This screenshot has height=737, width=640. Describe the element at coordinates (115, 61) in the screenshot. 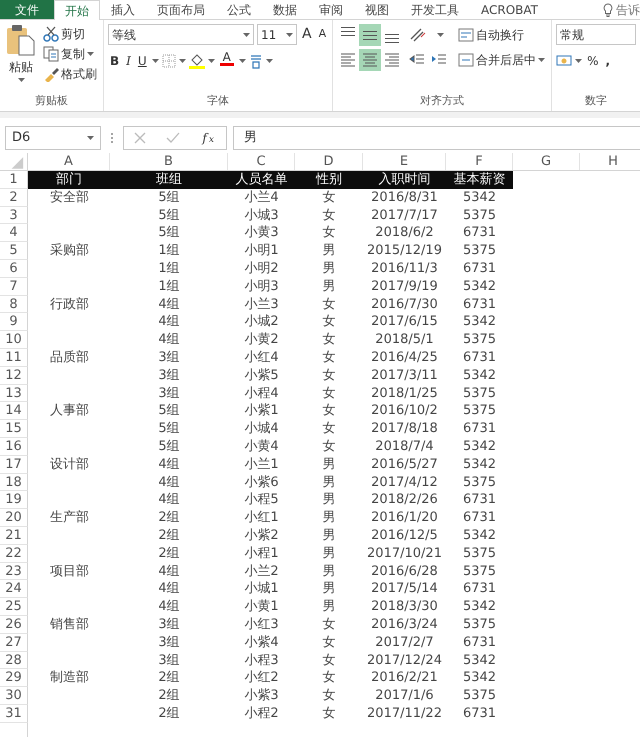

I see `bold-button: B` at that location.